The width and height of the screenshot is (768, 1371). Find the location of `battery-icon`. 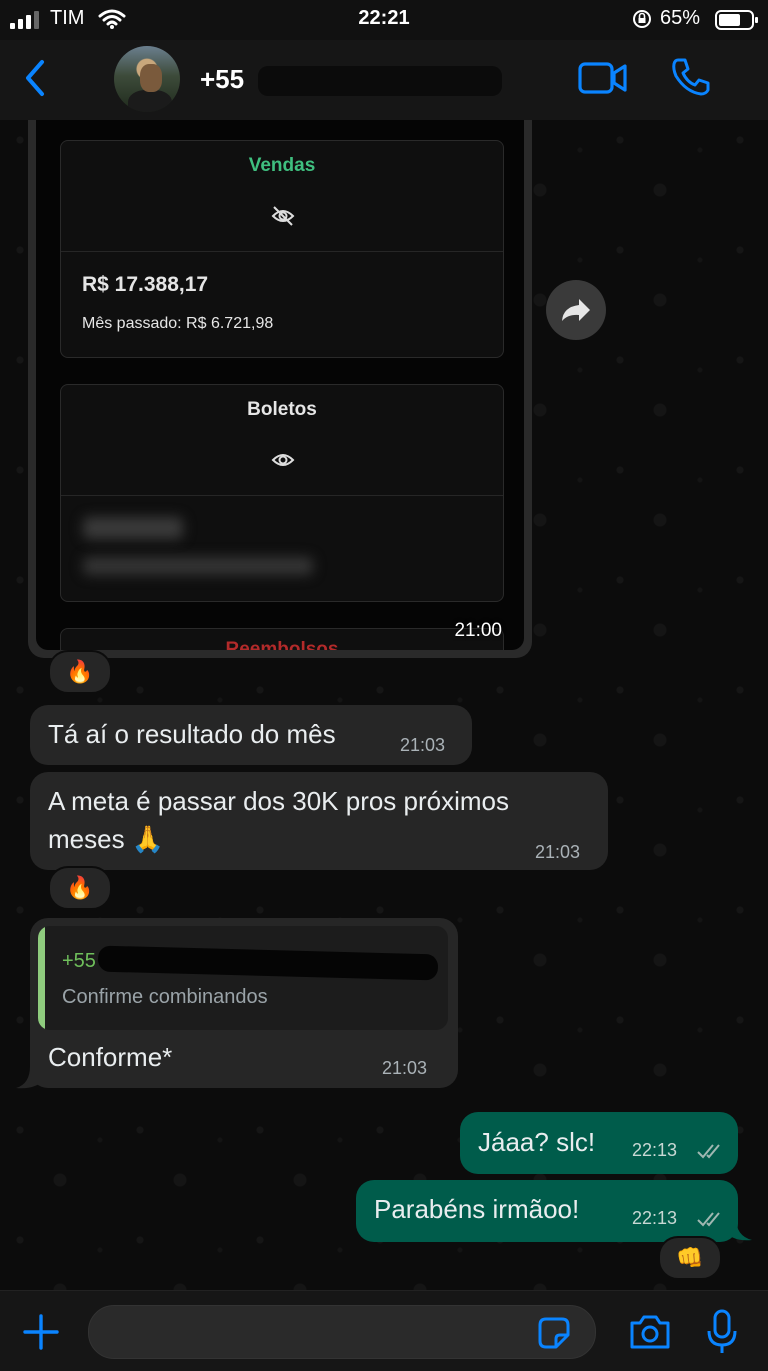

battery-icon is located at coordinates (736, 20).